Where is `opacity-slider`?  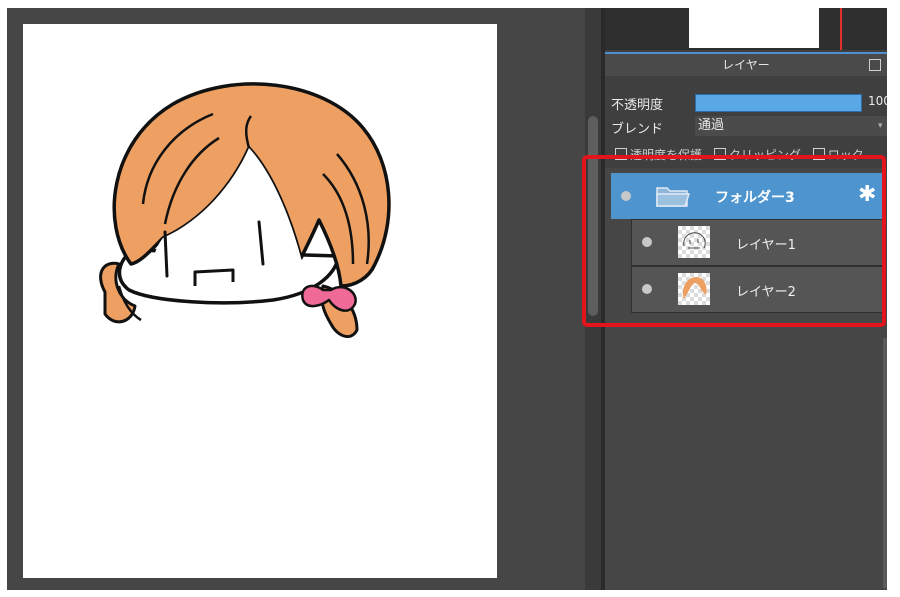
opacity-slider is located at coordinates (778, 103).